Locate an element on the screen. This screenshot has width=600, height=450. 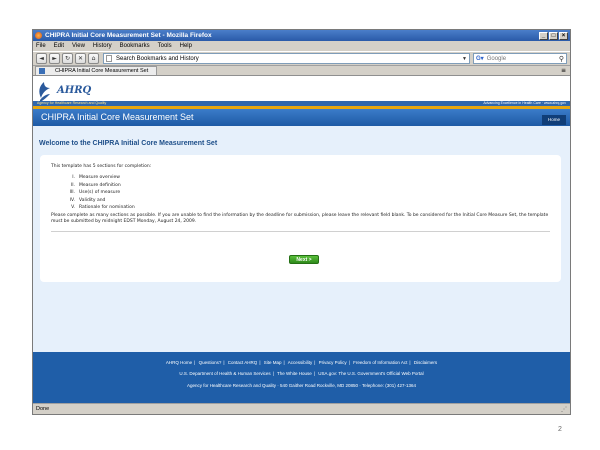
menu-tools: Tools is located at coordinates (165, 46).